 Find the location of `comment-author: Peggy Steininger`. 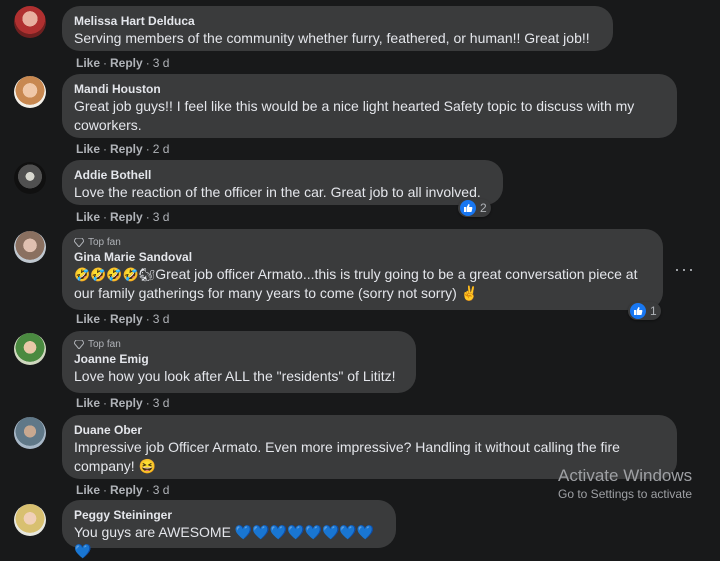

comment-author: Peggy Steininger is located at coordinates (229, 515).